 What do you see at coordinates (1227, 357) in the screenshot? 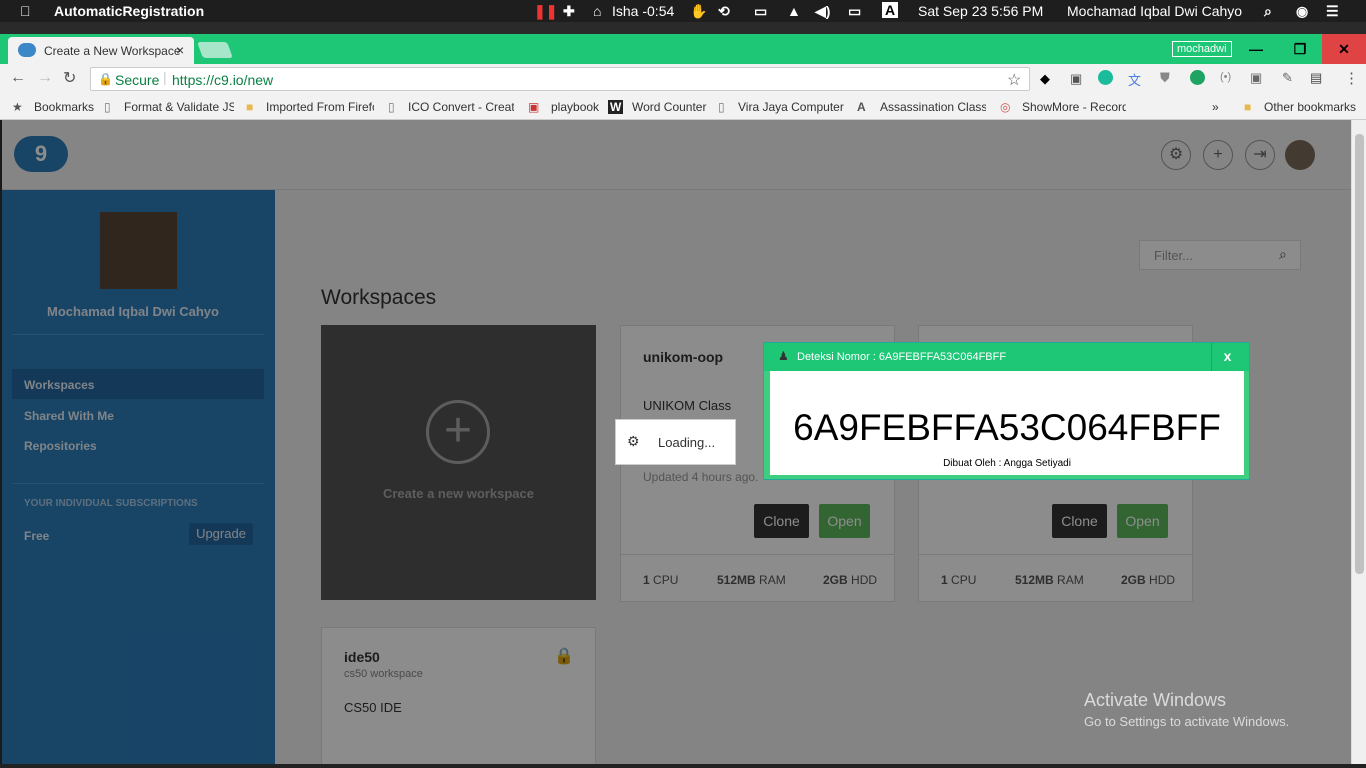
I see `popup-close-button: x` at bounding box center [1227, 357].